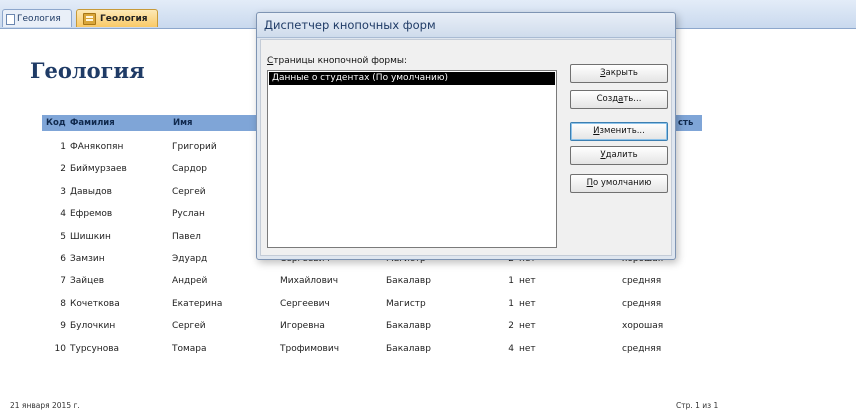  I want to click on cell-surname: Шишкин, so click(90, 236).